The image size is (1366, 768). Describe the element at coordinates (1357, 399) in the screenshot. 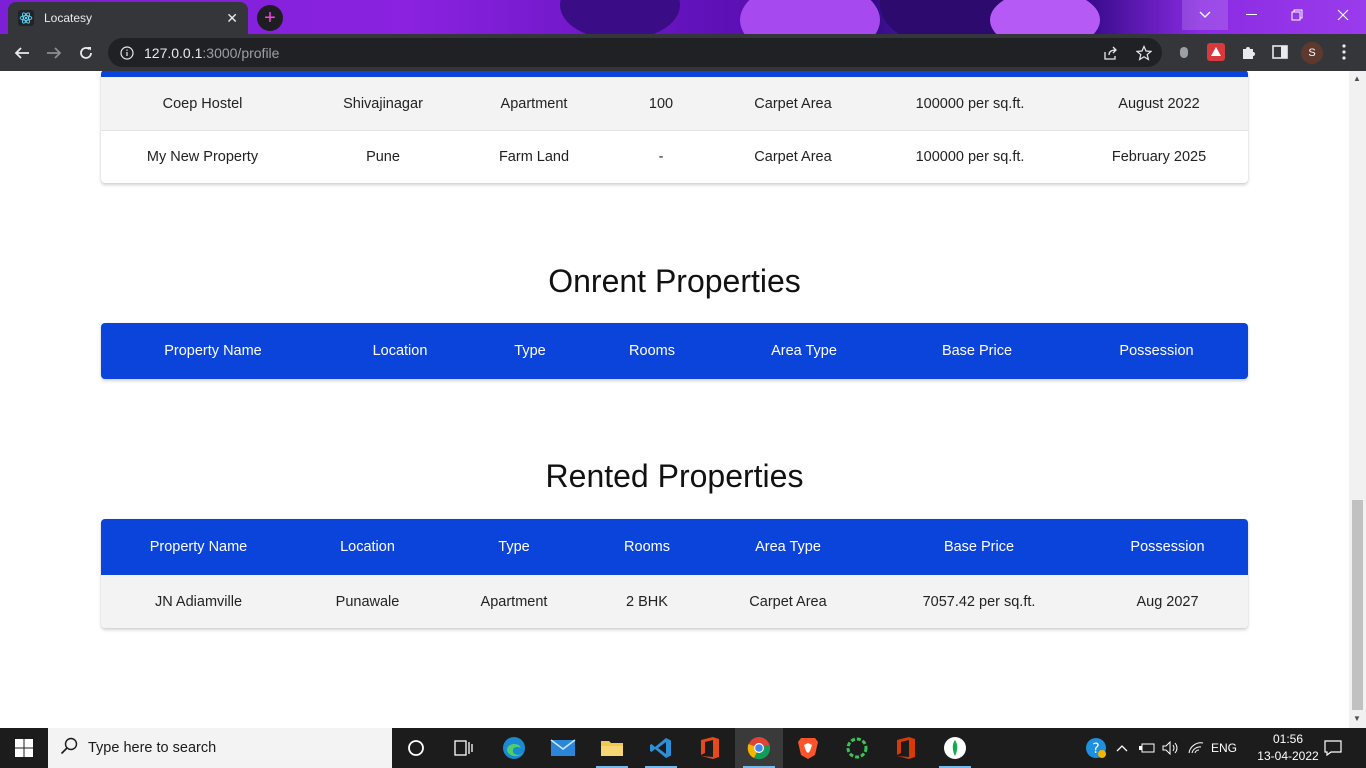

I see `page-scrollbar: ▲ ▼` at that location.